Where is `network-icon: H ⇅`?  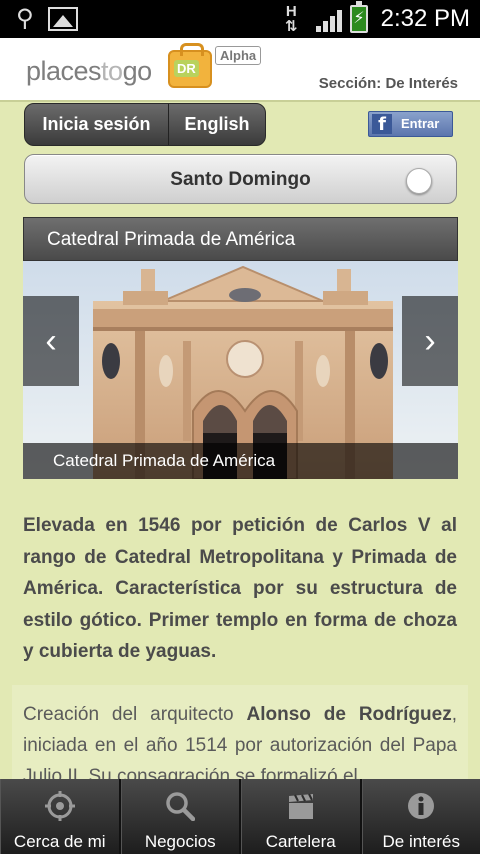
network-icon: H ⇅ is located at coordinates (291, 19).